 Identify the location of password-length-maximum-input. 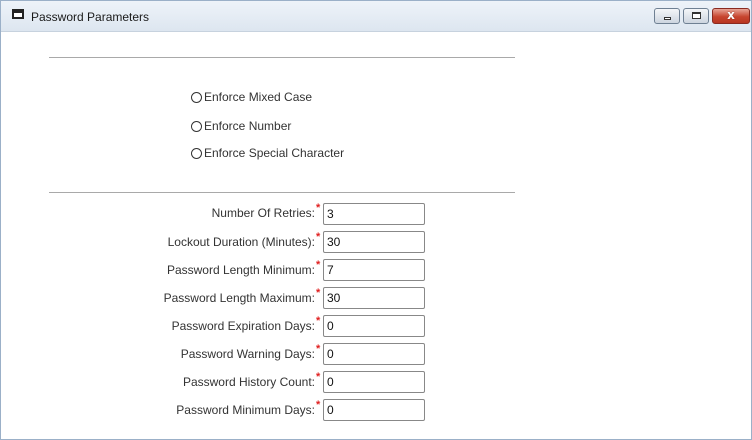
(374, 298).